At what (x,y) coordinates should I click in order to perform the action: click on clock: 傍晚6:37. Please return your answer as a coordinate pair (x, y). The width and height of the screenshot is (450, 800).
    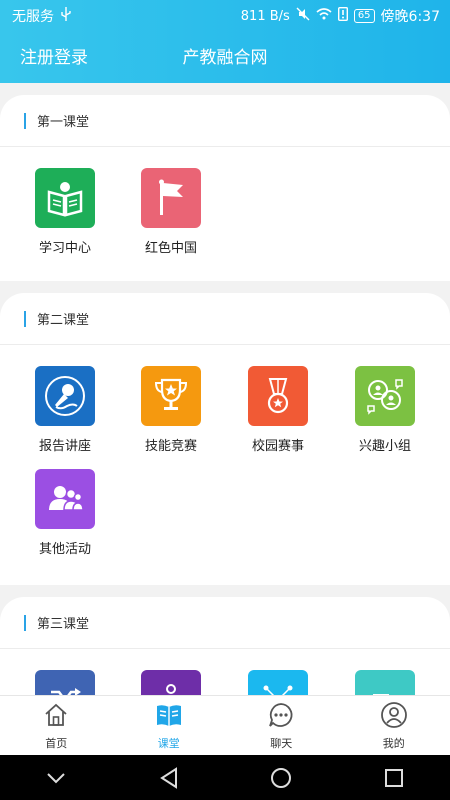
    Looking at the image, I should click on (410, 17).